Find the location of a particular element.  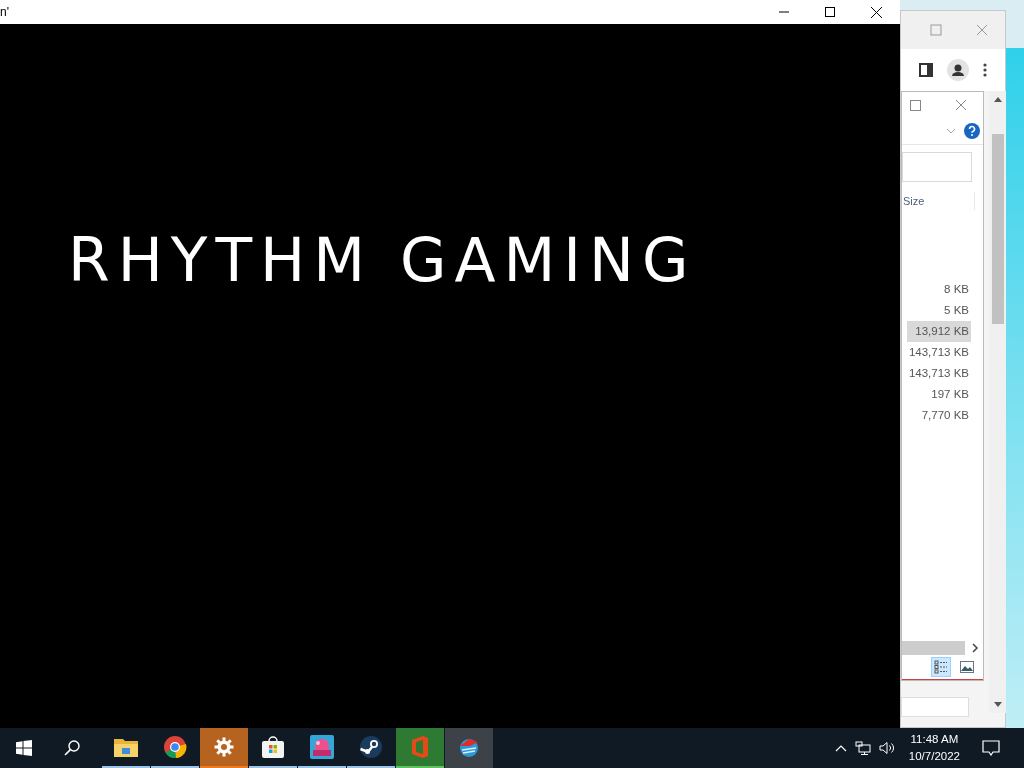

time-text: 11:48 AM is located at coordinates (934, 739).